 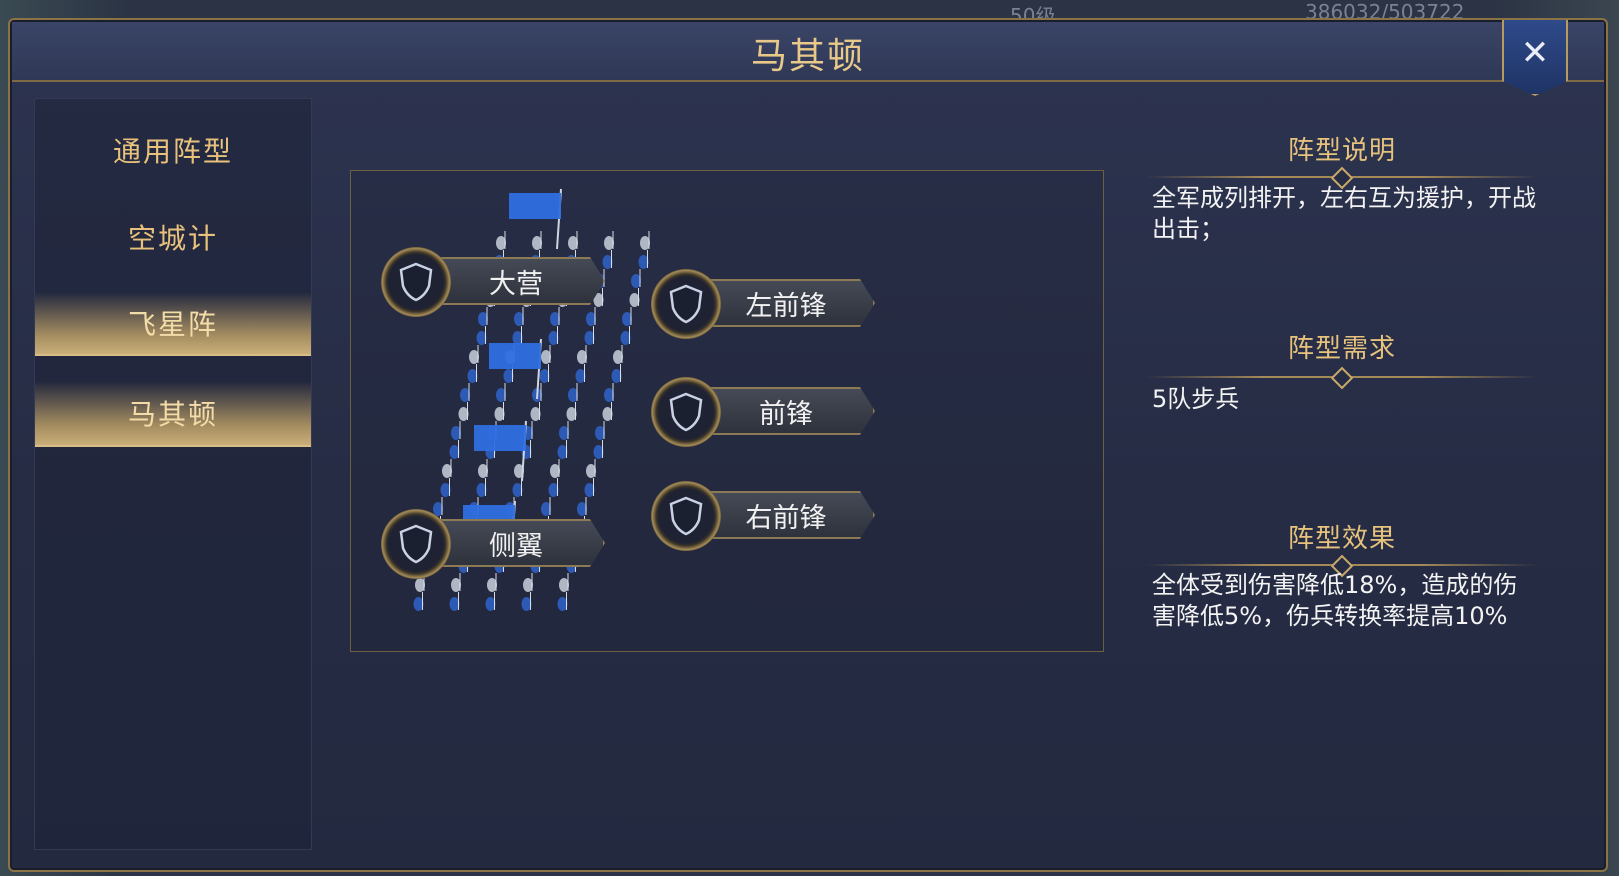 I want to click on nav-item-empty-city: 空城计, so click(x=173, y=237).